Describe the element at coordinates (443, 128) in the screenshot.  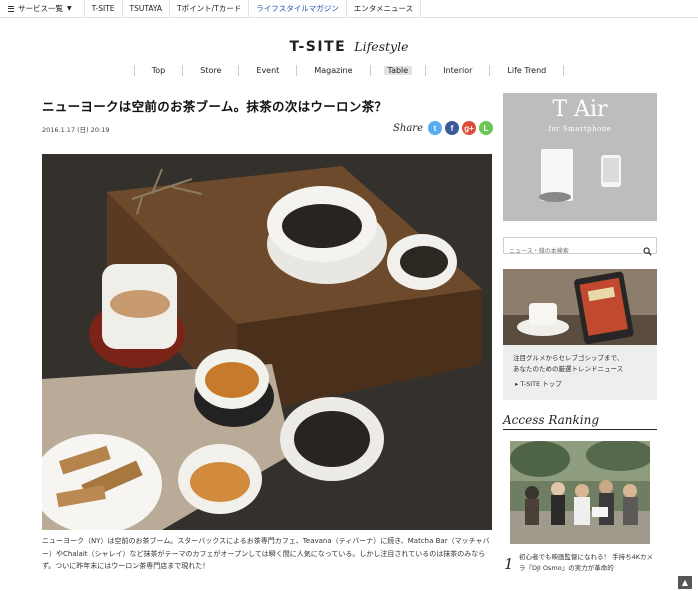
I see `share-bar: Share t f g+ L` at that location.